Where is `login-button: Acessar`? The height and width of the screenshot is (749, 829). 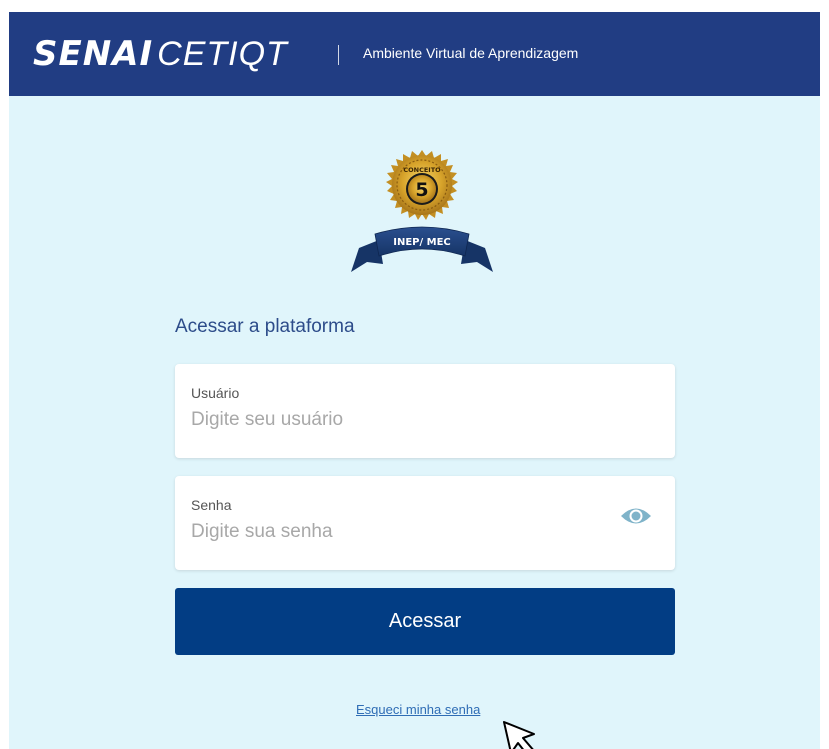 login-button: Acessar is located at coordinates (425, 621).